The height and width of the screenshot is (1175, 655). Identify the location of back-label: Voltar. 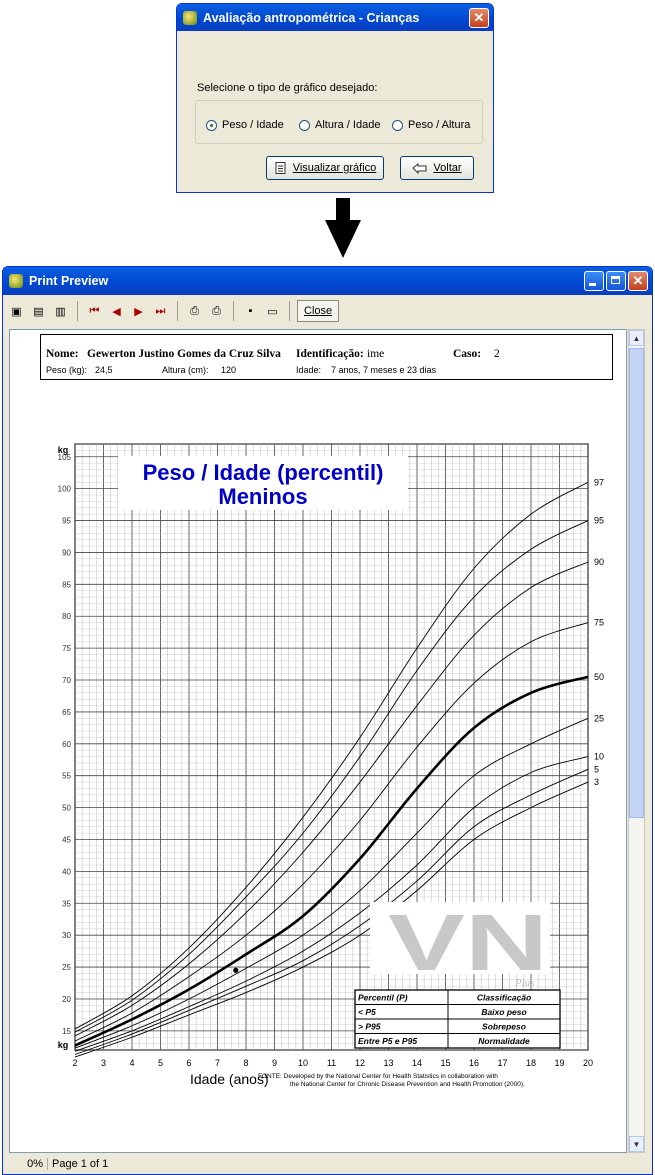
(447, 168).